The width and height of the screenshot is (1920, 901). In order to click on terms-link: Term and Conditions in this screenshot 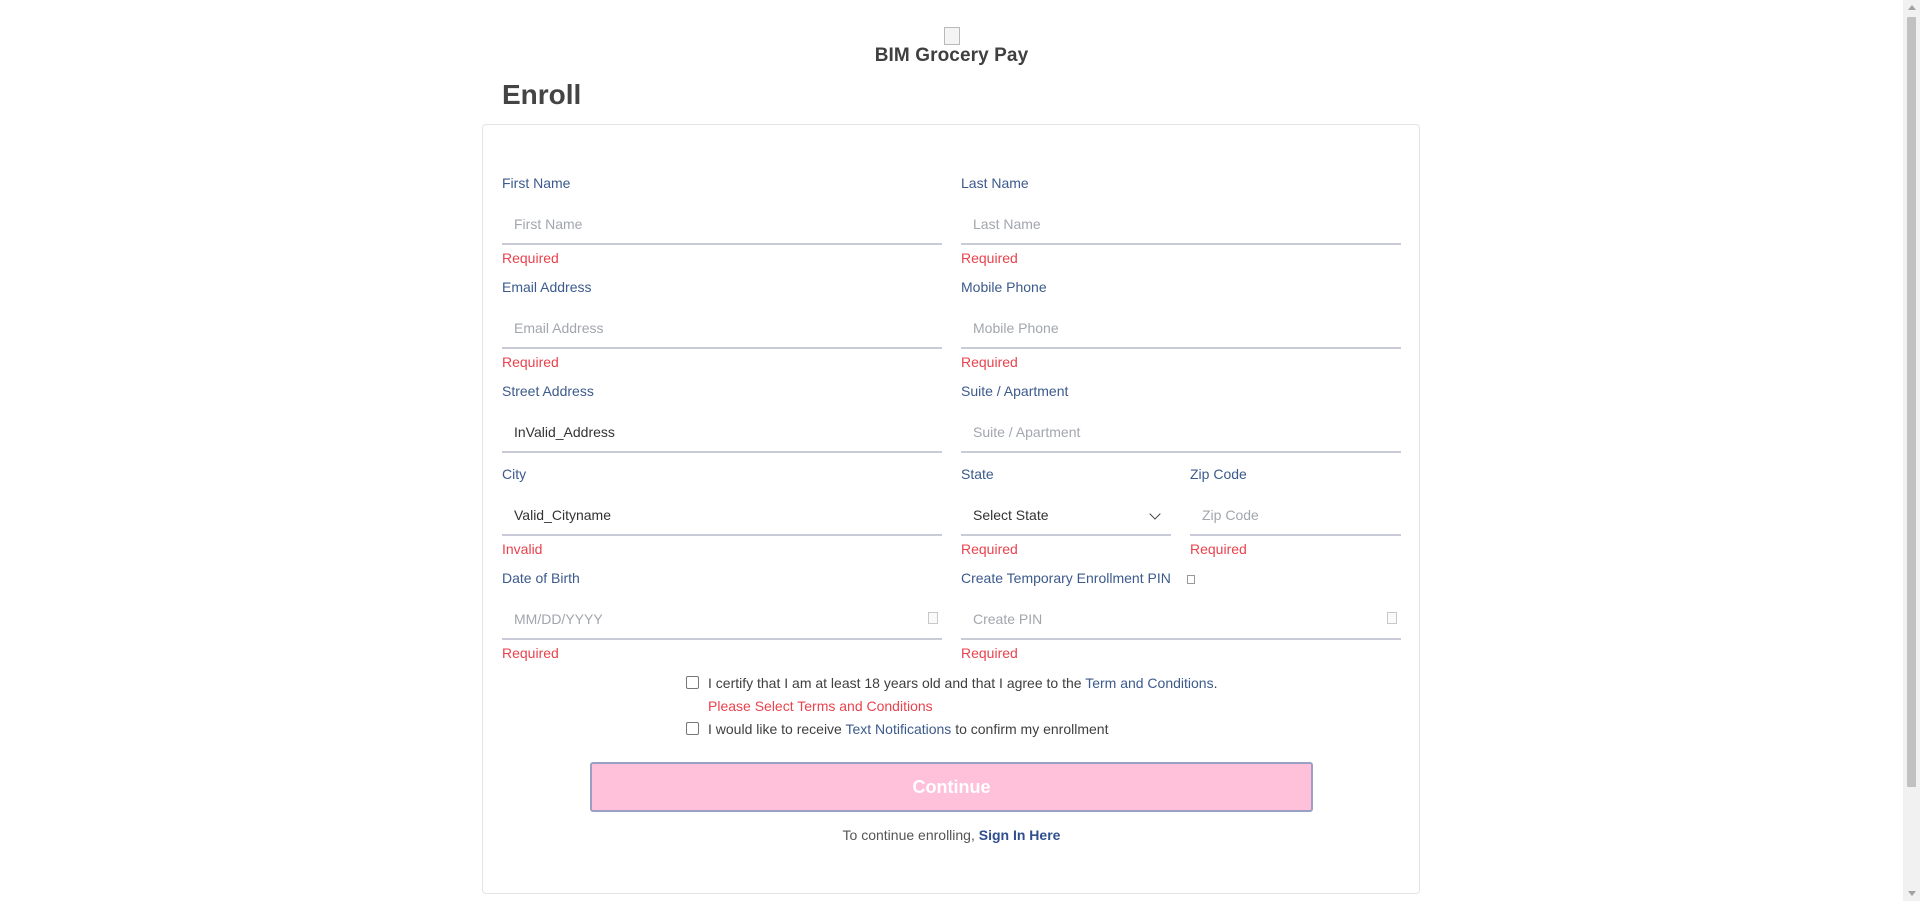, I will do `click(1149, 683)`.